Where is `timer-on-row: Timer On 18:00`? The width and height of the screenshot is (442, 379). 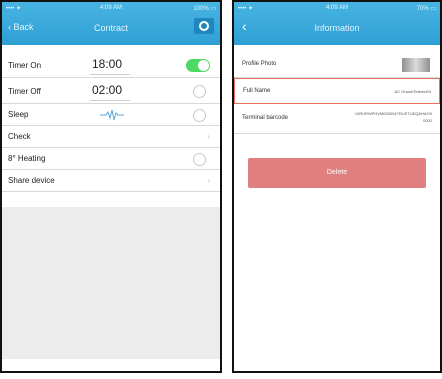 timer-on-row: Timer On 18:00 is located at coordinates (111, 65).